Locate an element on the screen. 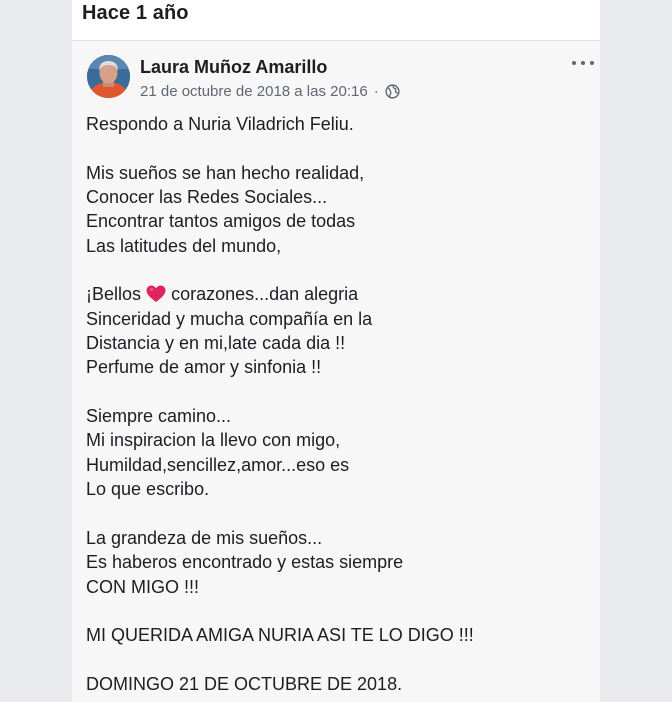 This screenshot has width=672, height=702. post-line: Es haberos encontrado y estas siempre is located at coordinates (245, 562).